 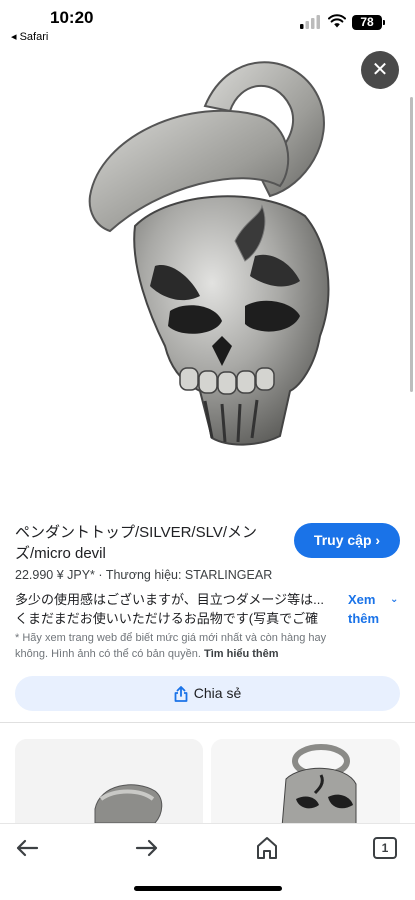 What do you see at coordinates (207, 773) in the screenshot?
I see `related-images` at bounding box center [207, 773].